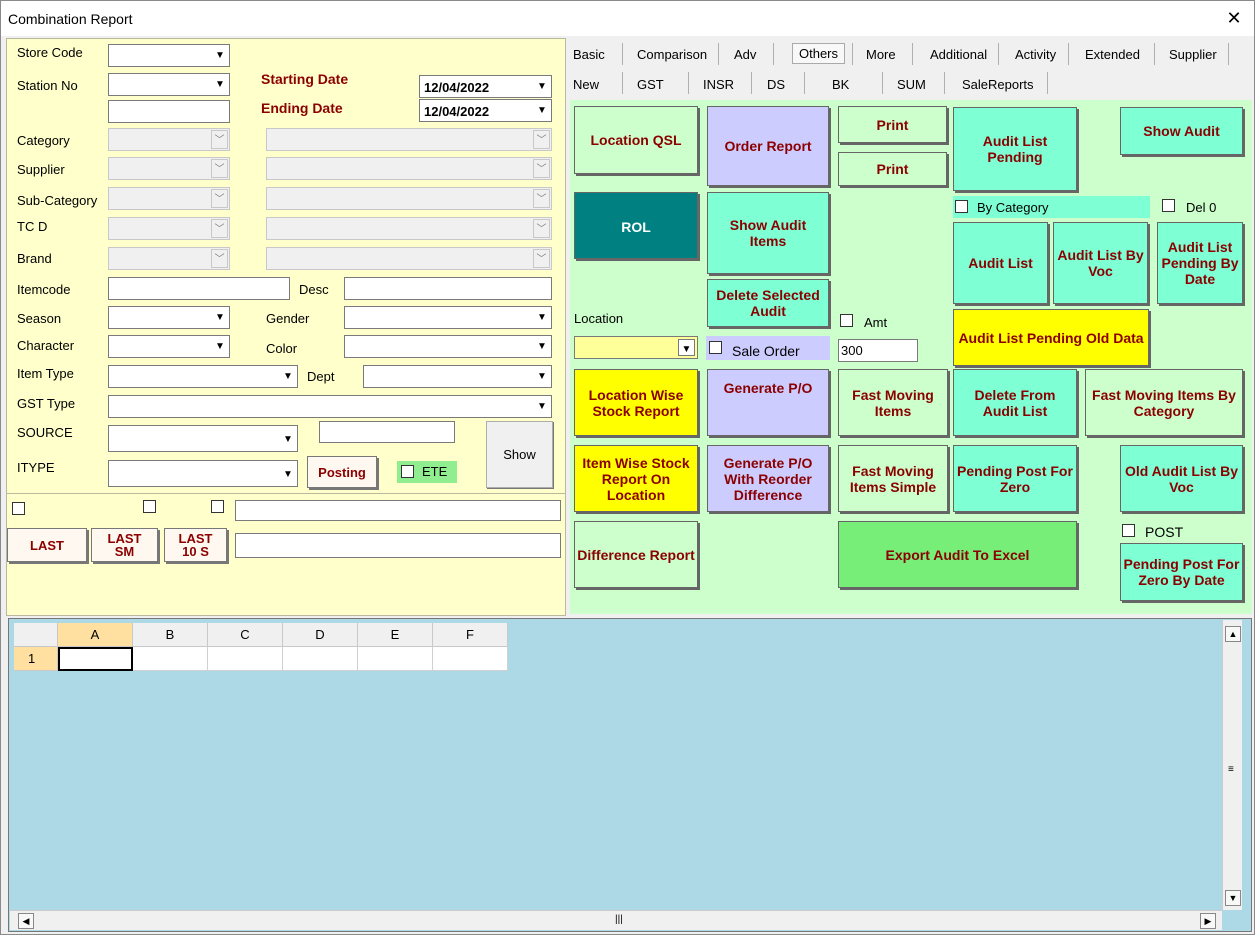 The height and width of the screenshot is (935, 1255). Describe the element at coordinates (470, 659) in the screenshot. I see `cell-f1` at that location.